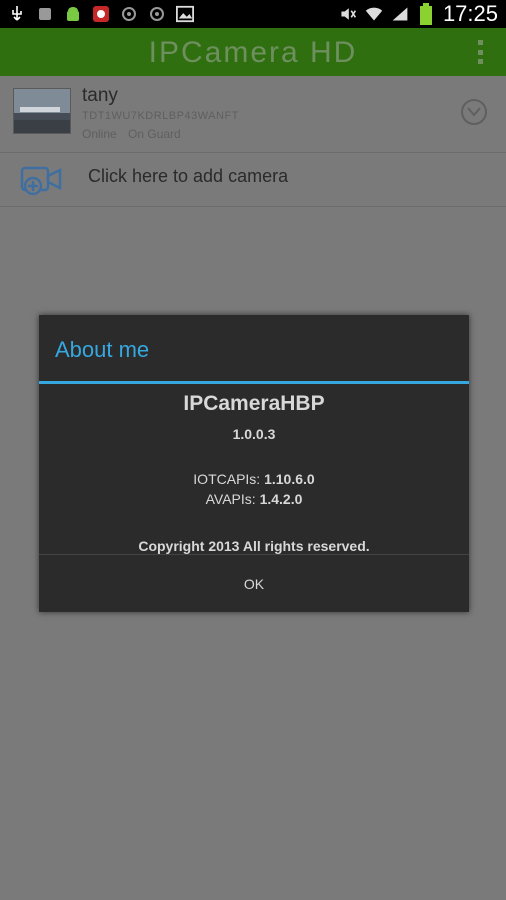  What do you see at coordinates (470, 13) in the screenshot?
I see `status-time: 17:25` at bounding box center [470, 13].